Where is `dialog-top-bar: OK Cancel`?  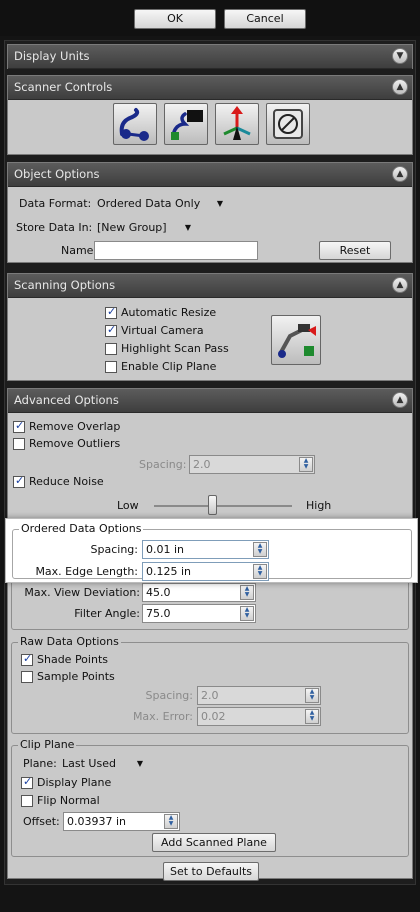 dialog-top-bar: OK Cancel is located at coordinates (210, 18).